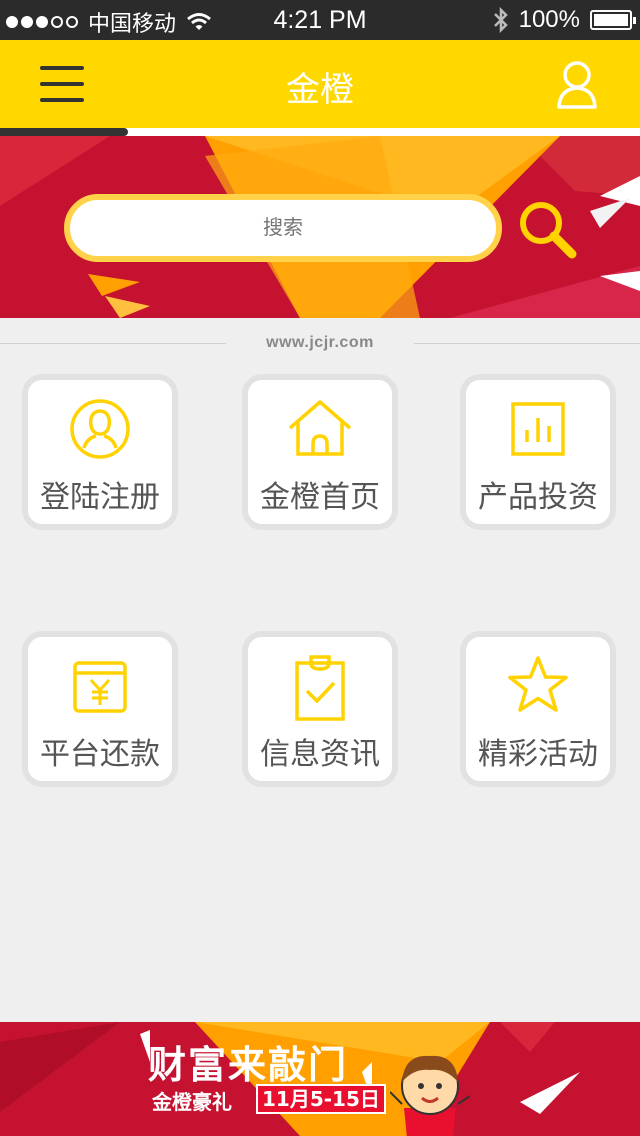 The width and height of the screenshot is (640, 1136). I want to click on star-icon, so click(538, 684).